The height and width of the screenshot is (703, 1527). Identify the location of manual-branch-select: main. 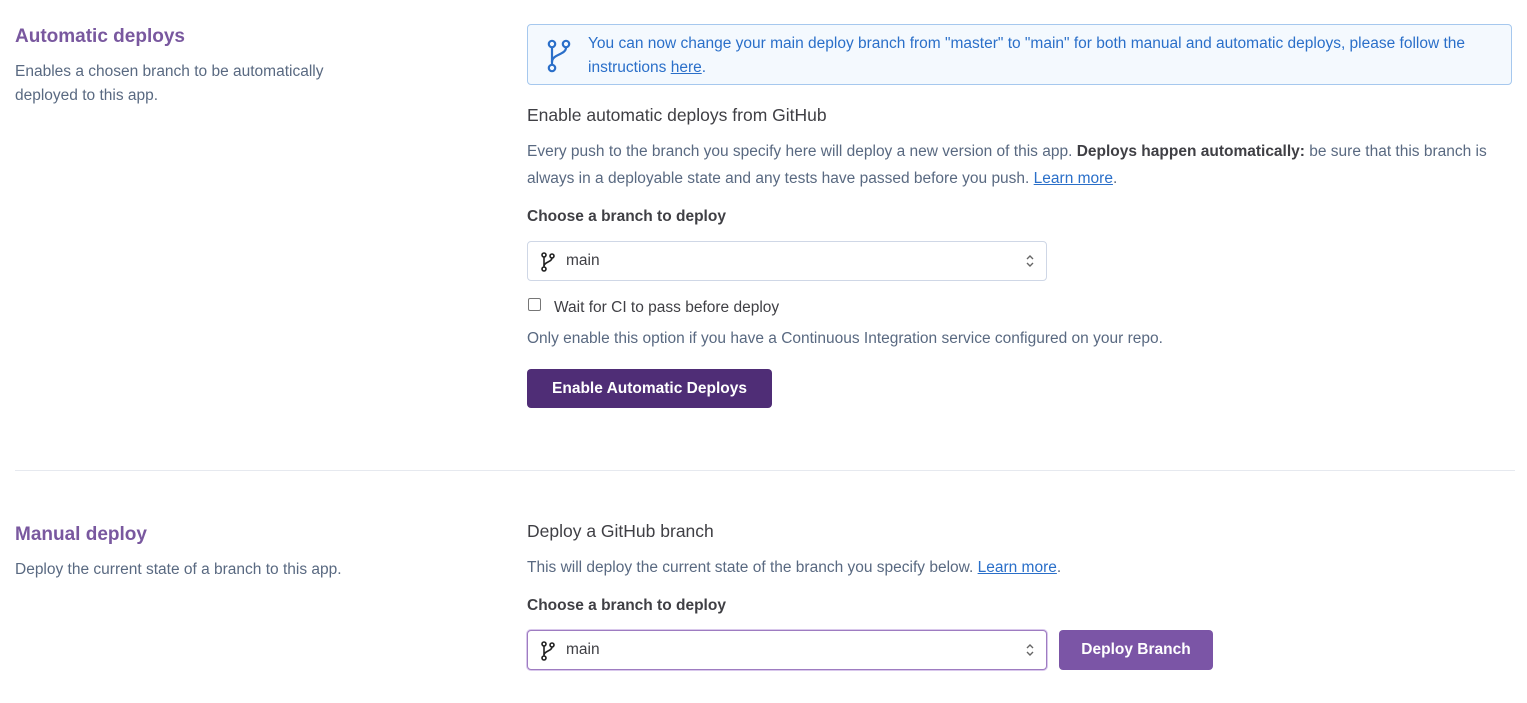
(787, 650).